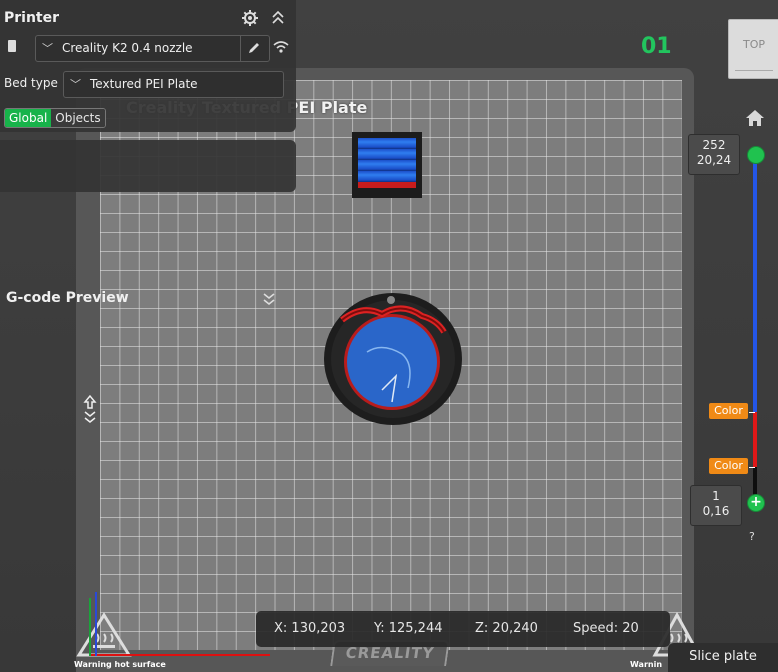 The image size is (778, 672). What do you see at coordinates (31, 83) in the screenshot?
I see `bed-type-label: Bed type` at bounding box center [31, 83].